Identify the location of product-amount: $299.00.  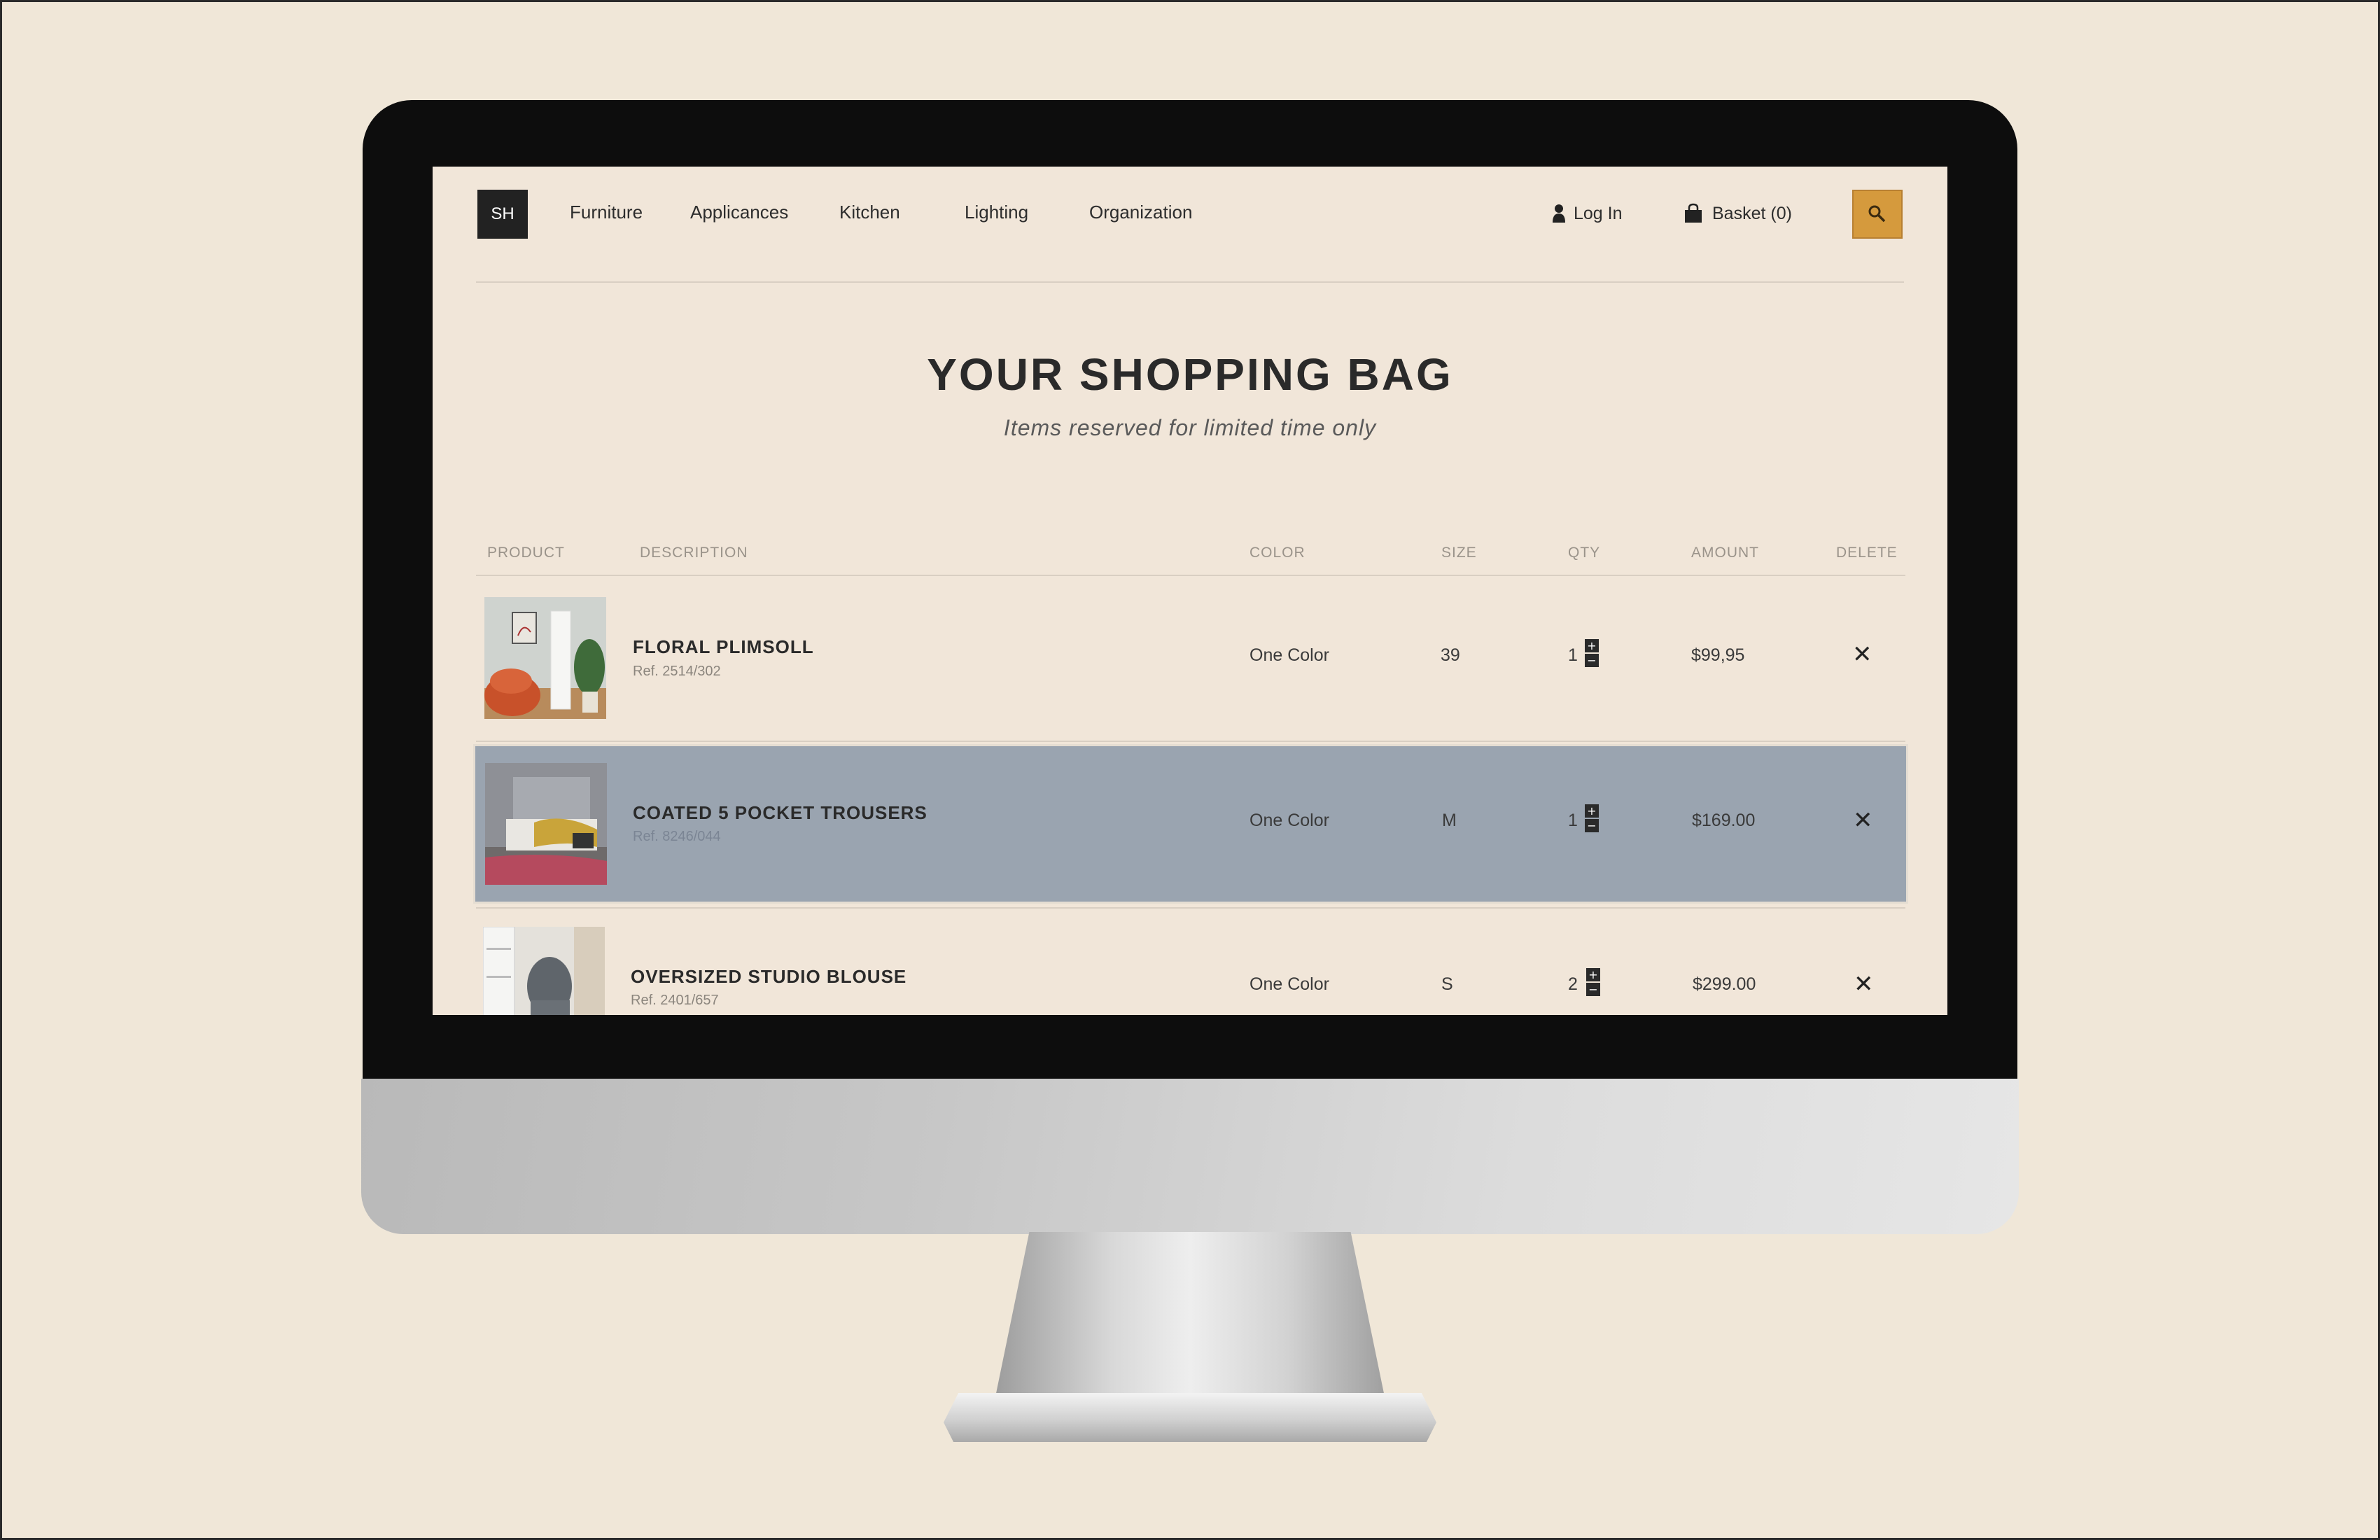
(1724, 984).